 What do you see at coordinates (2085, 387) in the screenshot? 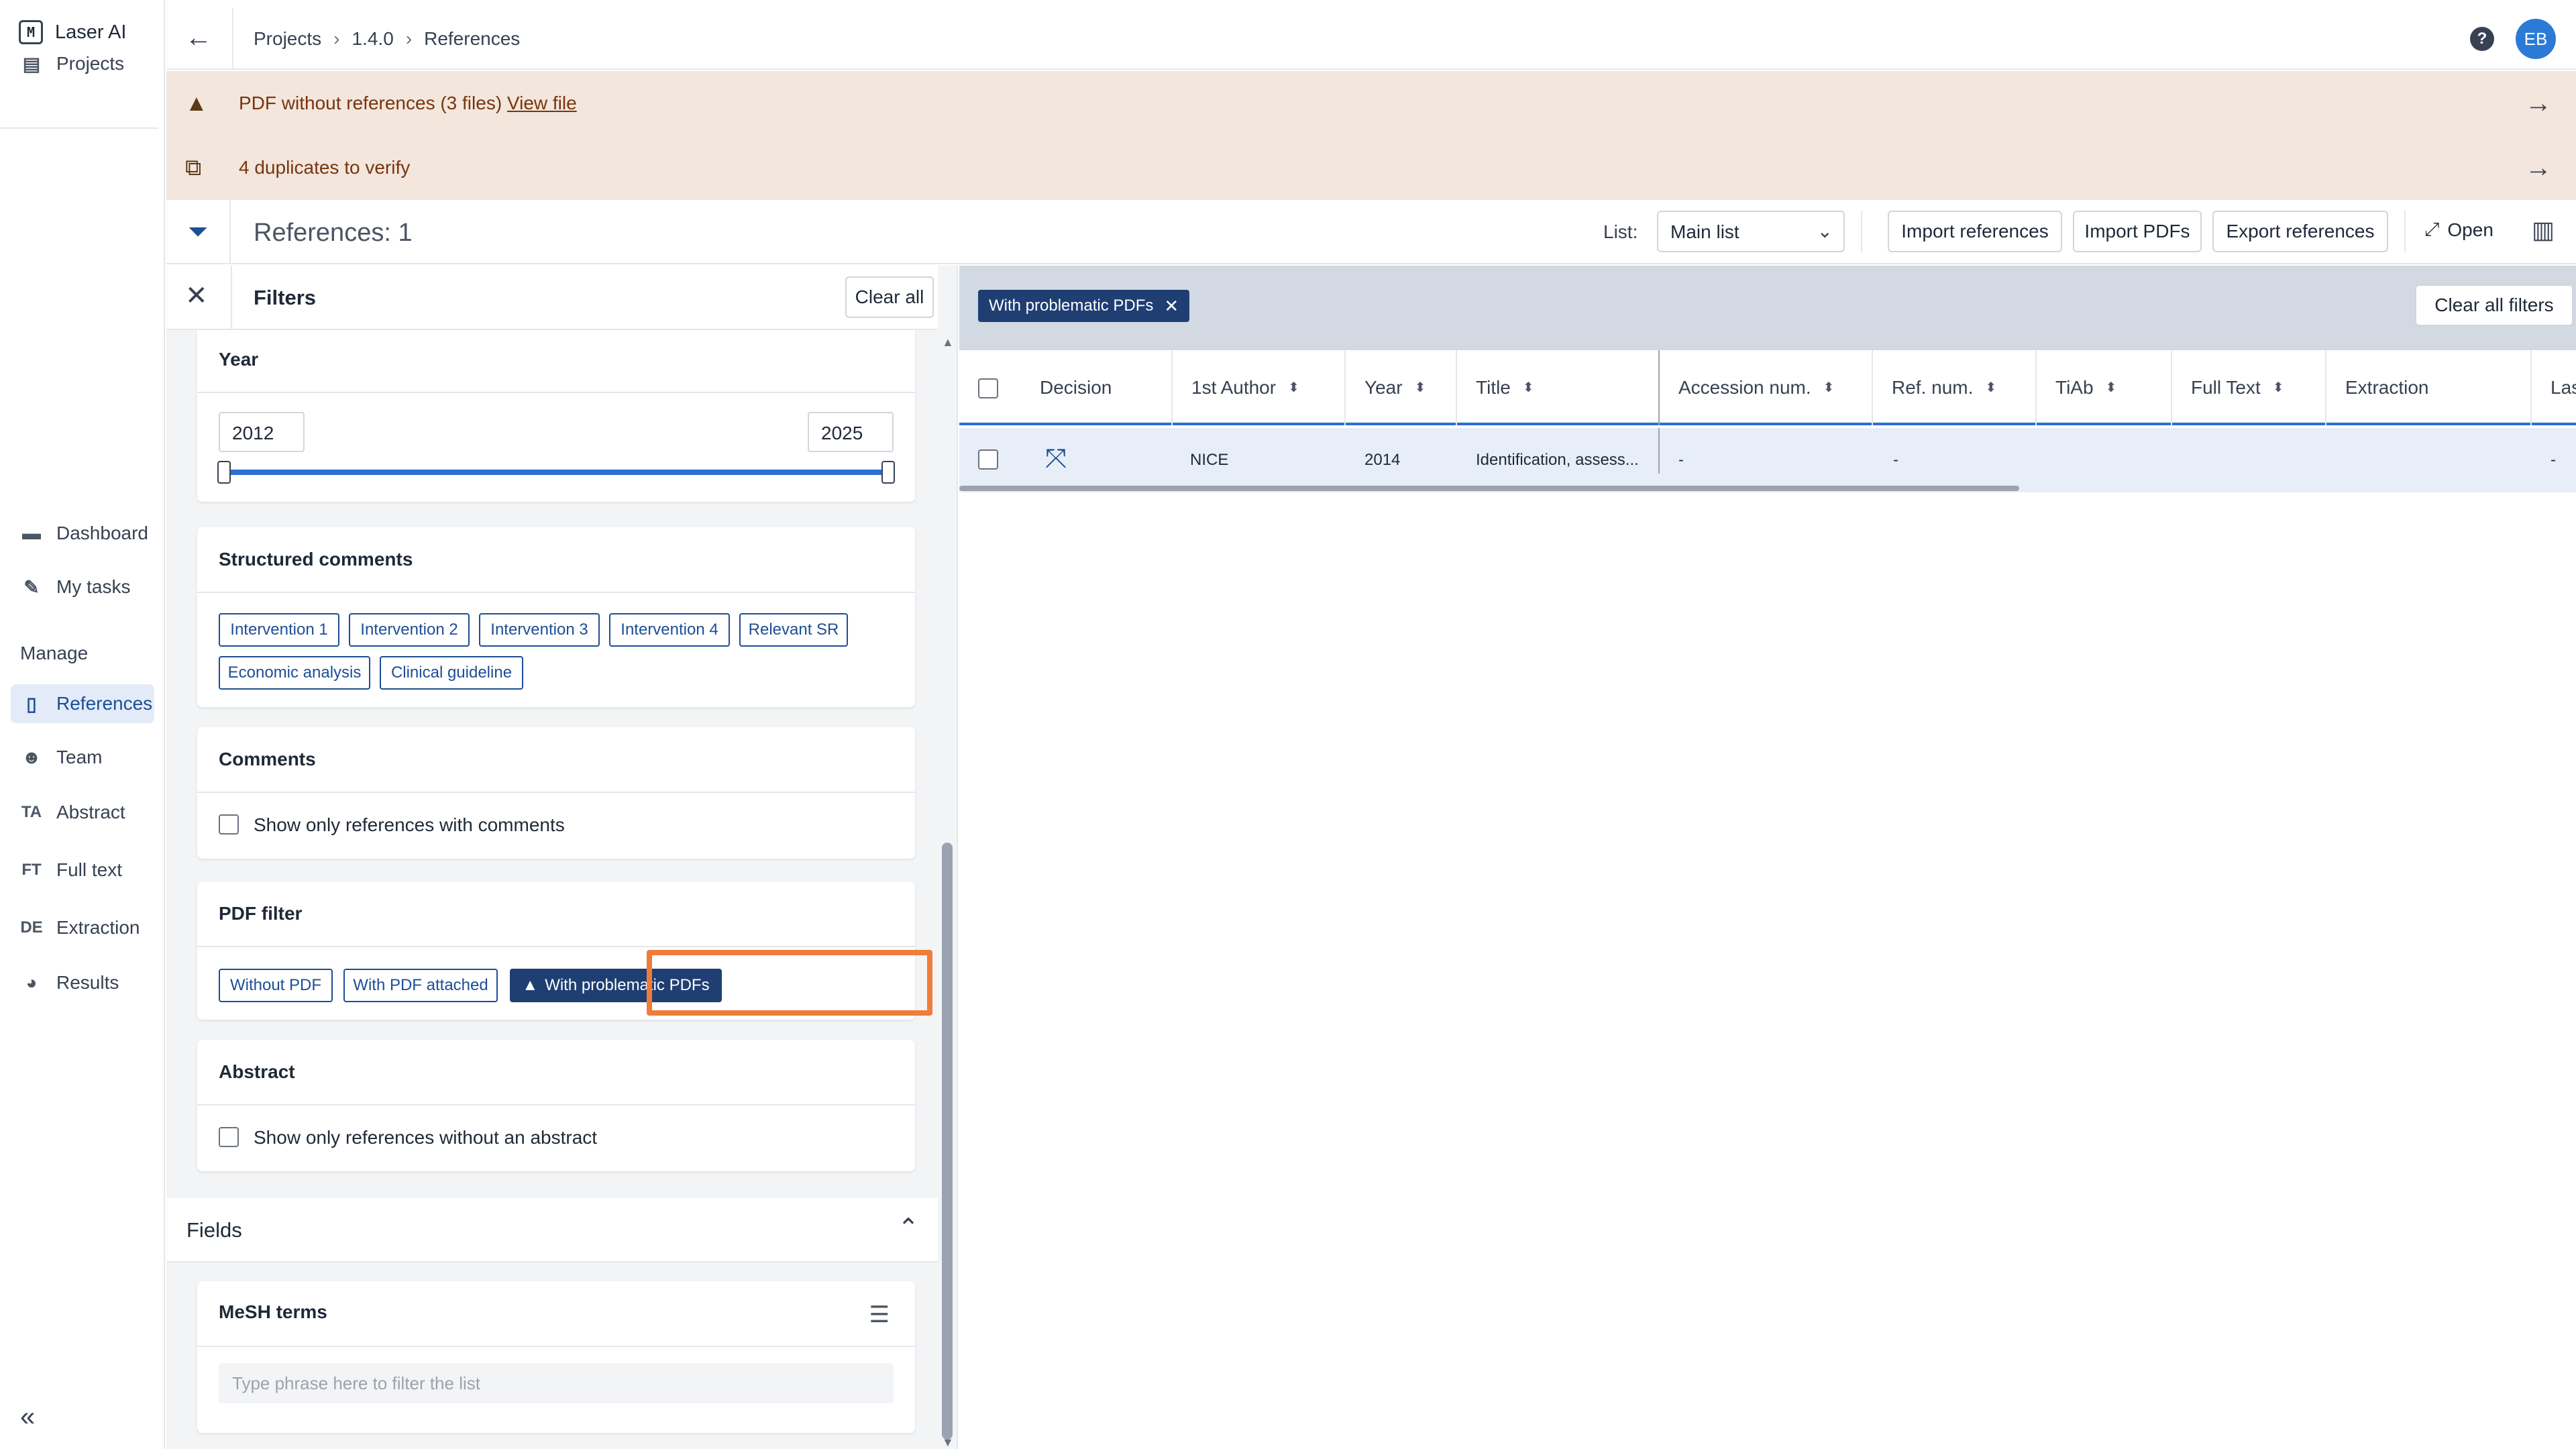
I see `column-header-tiab: TiAb ⬍` at bounding box center [2085, 387].